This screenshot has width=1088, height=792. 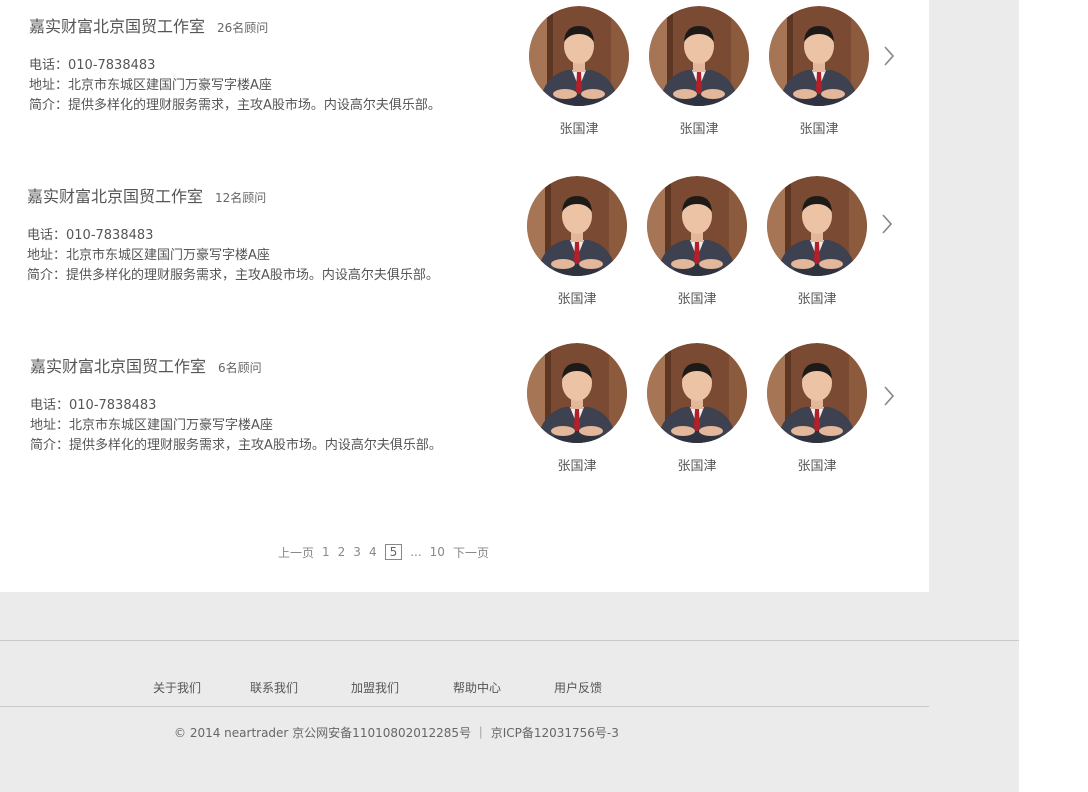 I want to click on pagination-page: 2, so click(x=342, y=552).